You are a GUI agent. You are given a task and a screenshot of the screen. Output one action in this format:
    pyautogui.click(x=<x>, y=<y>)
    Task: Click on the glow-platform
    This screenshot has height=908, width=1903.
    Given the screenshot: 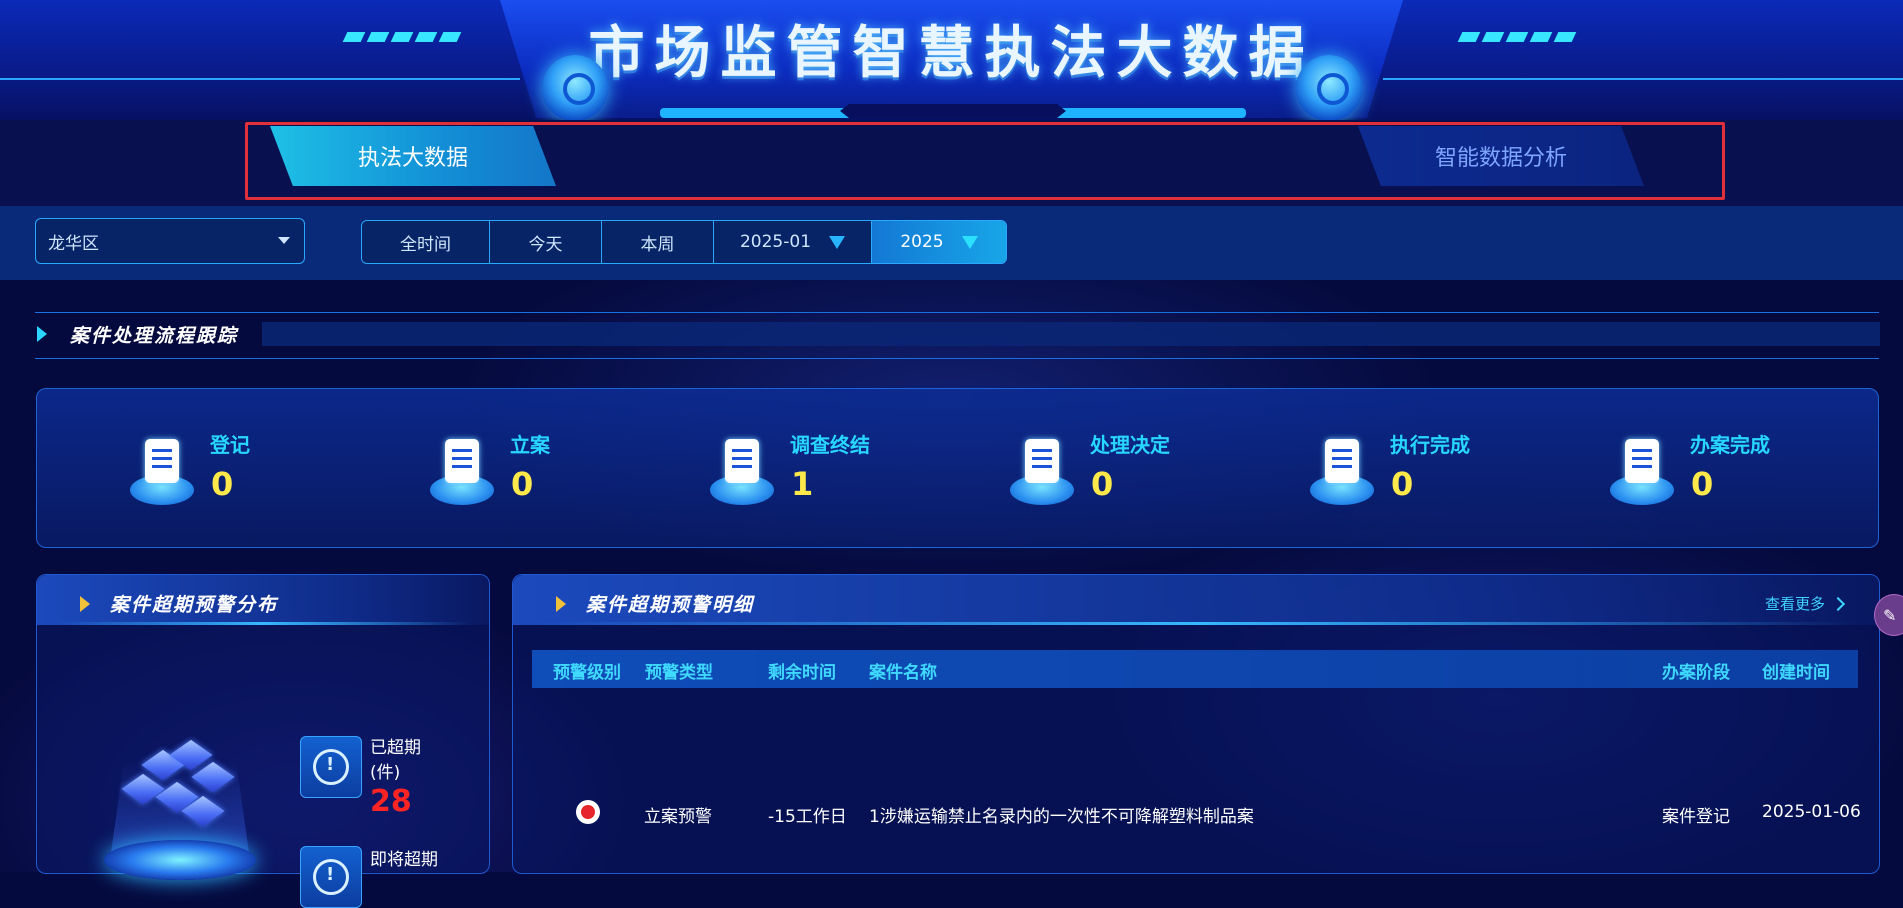 What is the action you would take?
    pyautogui.click(x=180, y=860)
    